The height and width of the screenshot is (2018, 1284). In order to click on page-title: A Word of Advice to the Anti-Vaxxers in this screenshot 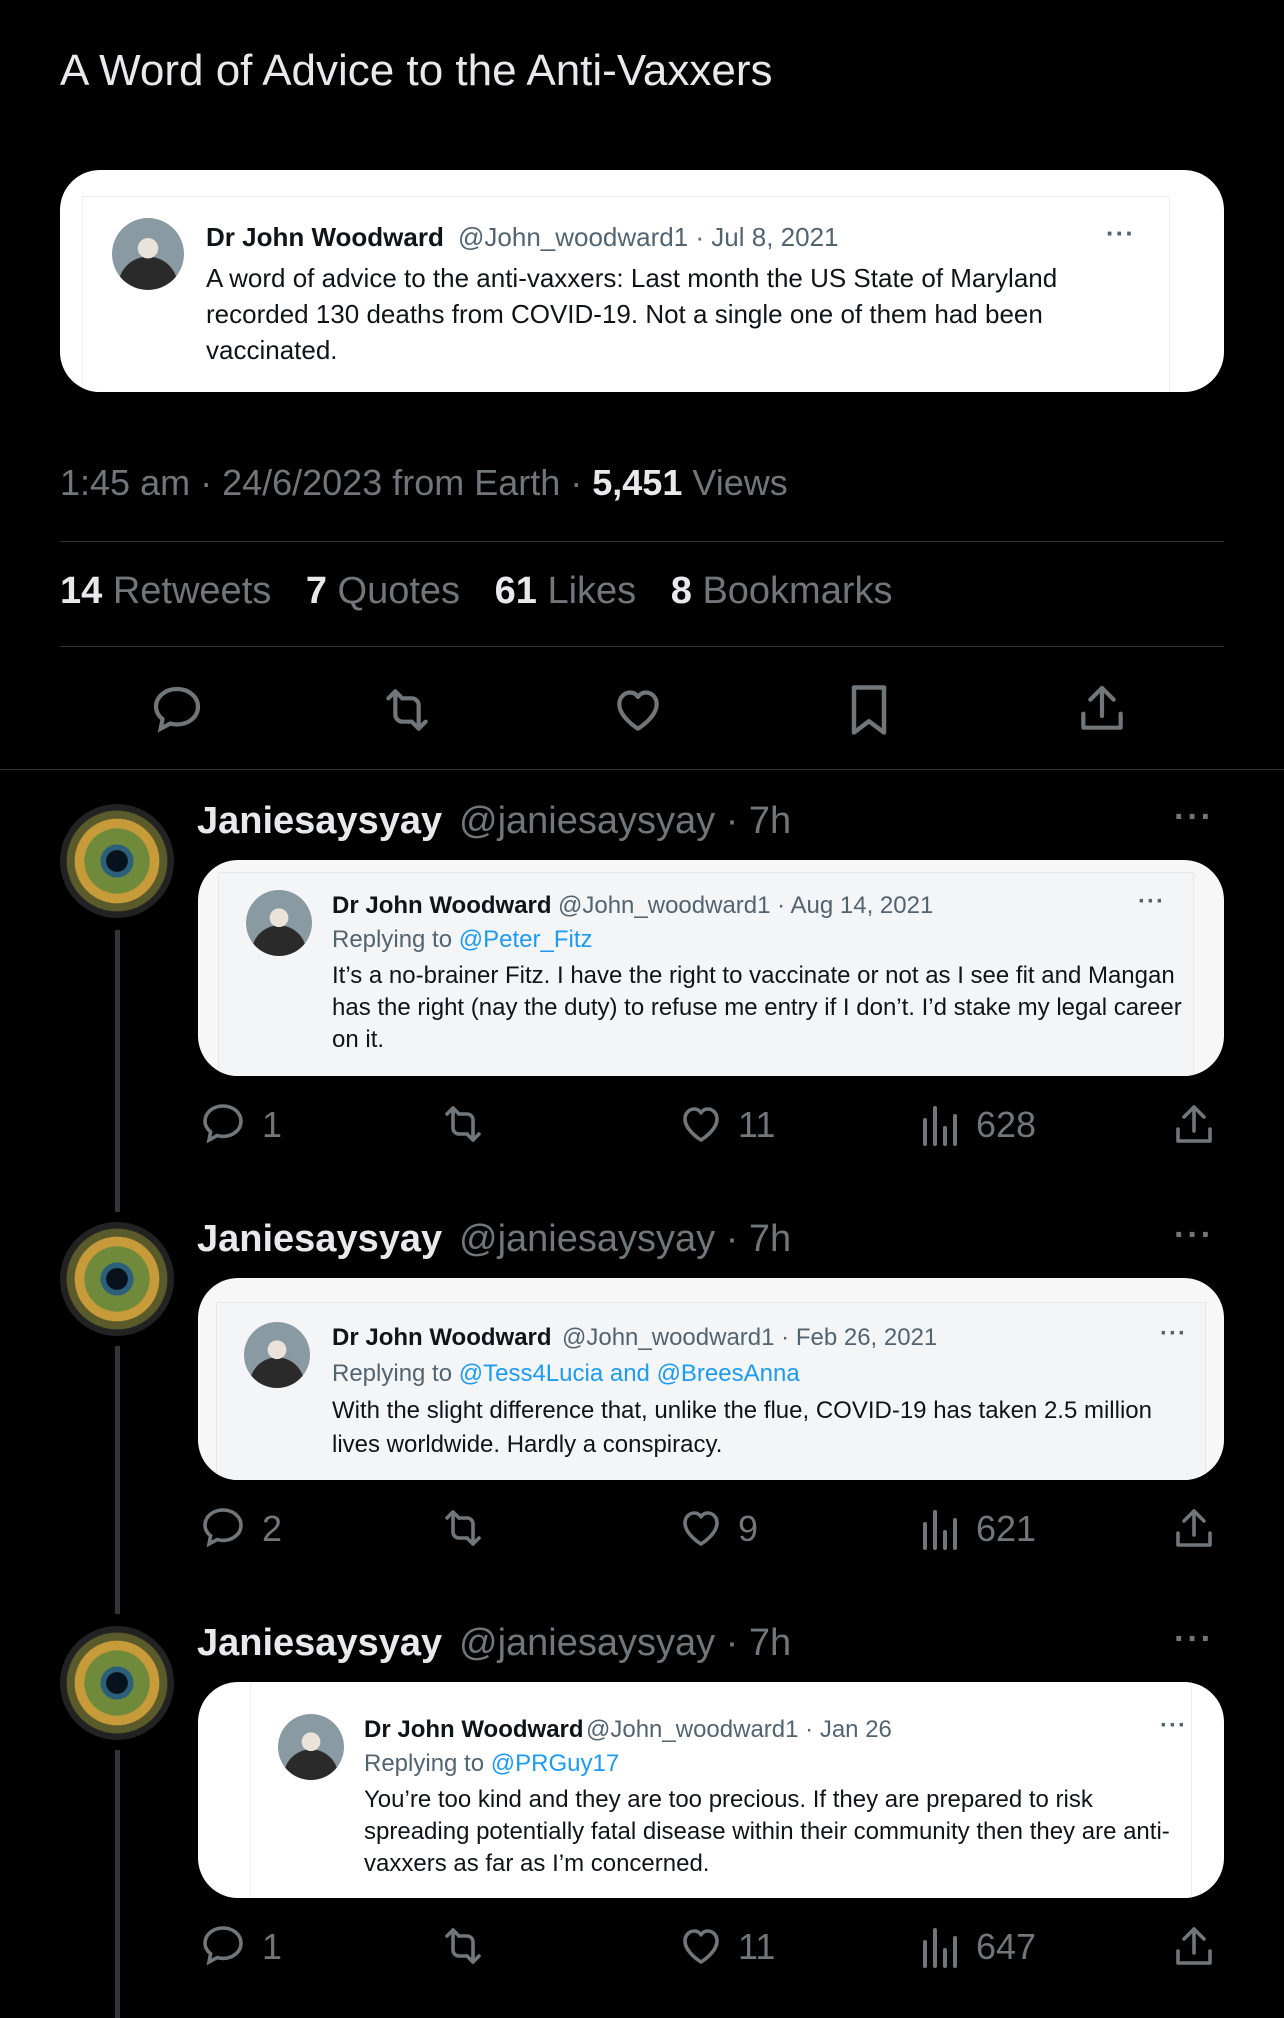, I will do `click(416, 70)`.